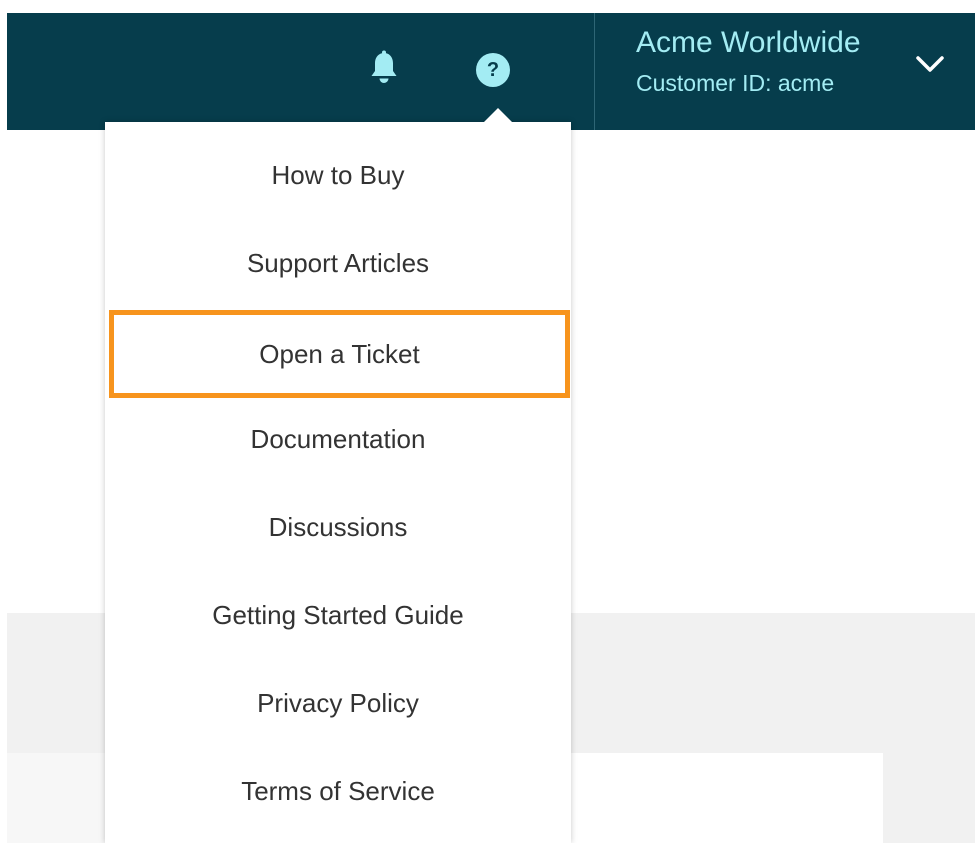 The width and height of the screenshot is (975, 843). I want to click on menu-caret, so click(498, 116).